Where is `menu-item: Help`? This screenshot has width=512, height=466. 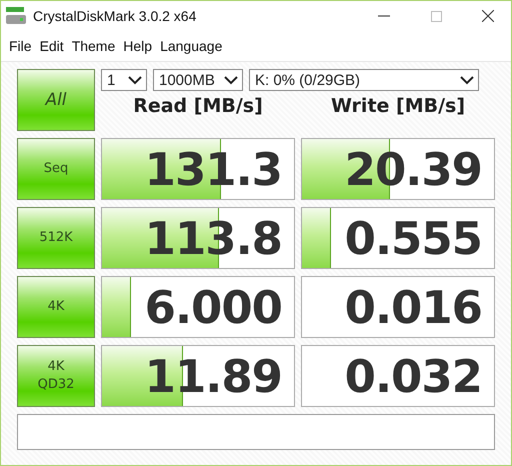 menu-item: Help is located at coordinates (137, 46).